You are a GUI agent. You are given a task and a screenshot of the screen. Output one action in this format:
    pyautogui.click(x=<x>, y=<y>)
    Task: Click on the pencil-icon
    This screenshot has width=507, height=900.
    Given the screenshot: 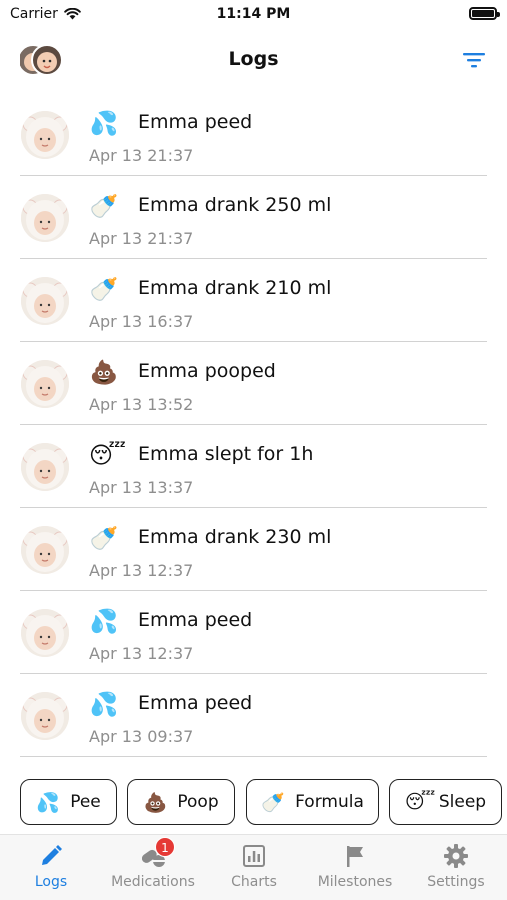 What is the action you would take?
    pyautogui.click(x=51, y=856)
    